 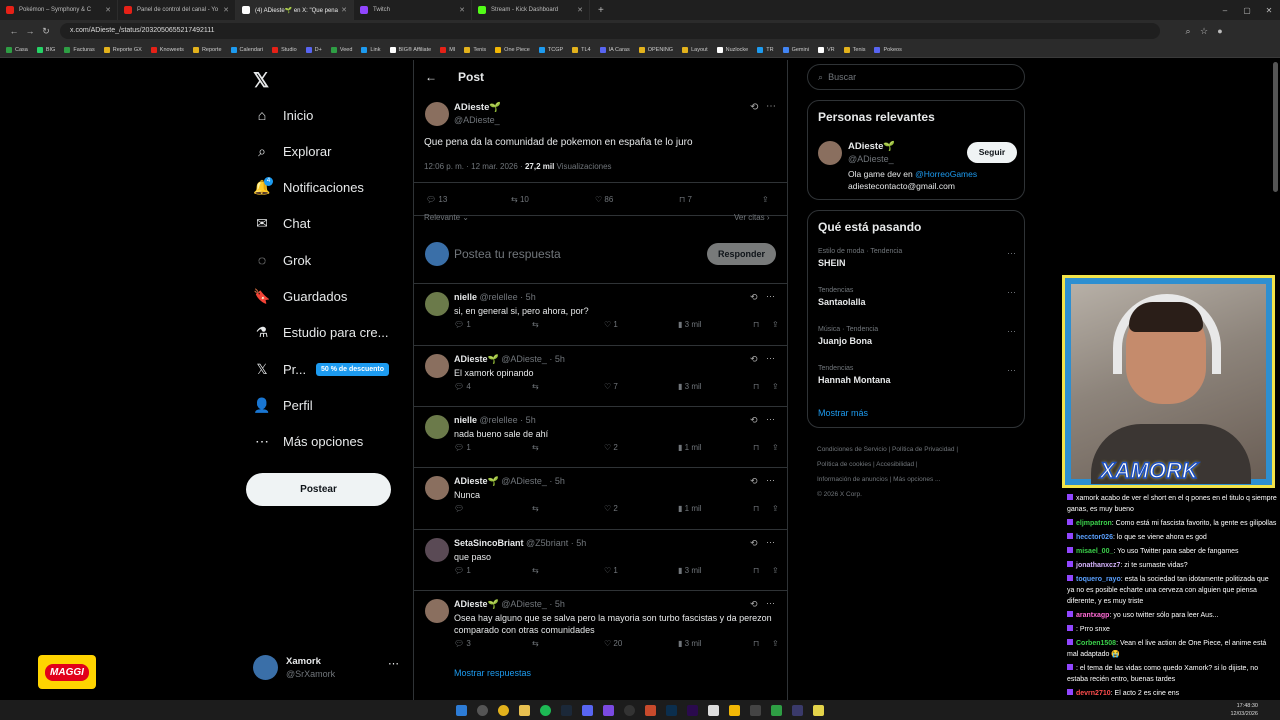 I want to click on show-more-link: Mostrar más, so click(x=843, y=413).